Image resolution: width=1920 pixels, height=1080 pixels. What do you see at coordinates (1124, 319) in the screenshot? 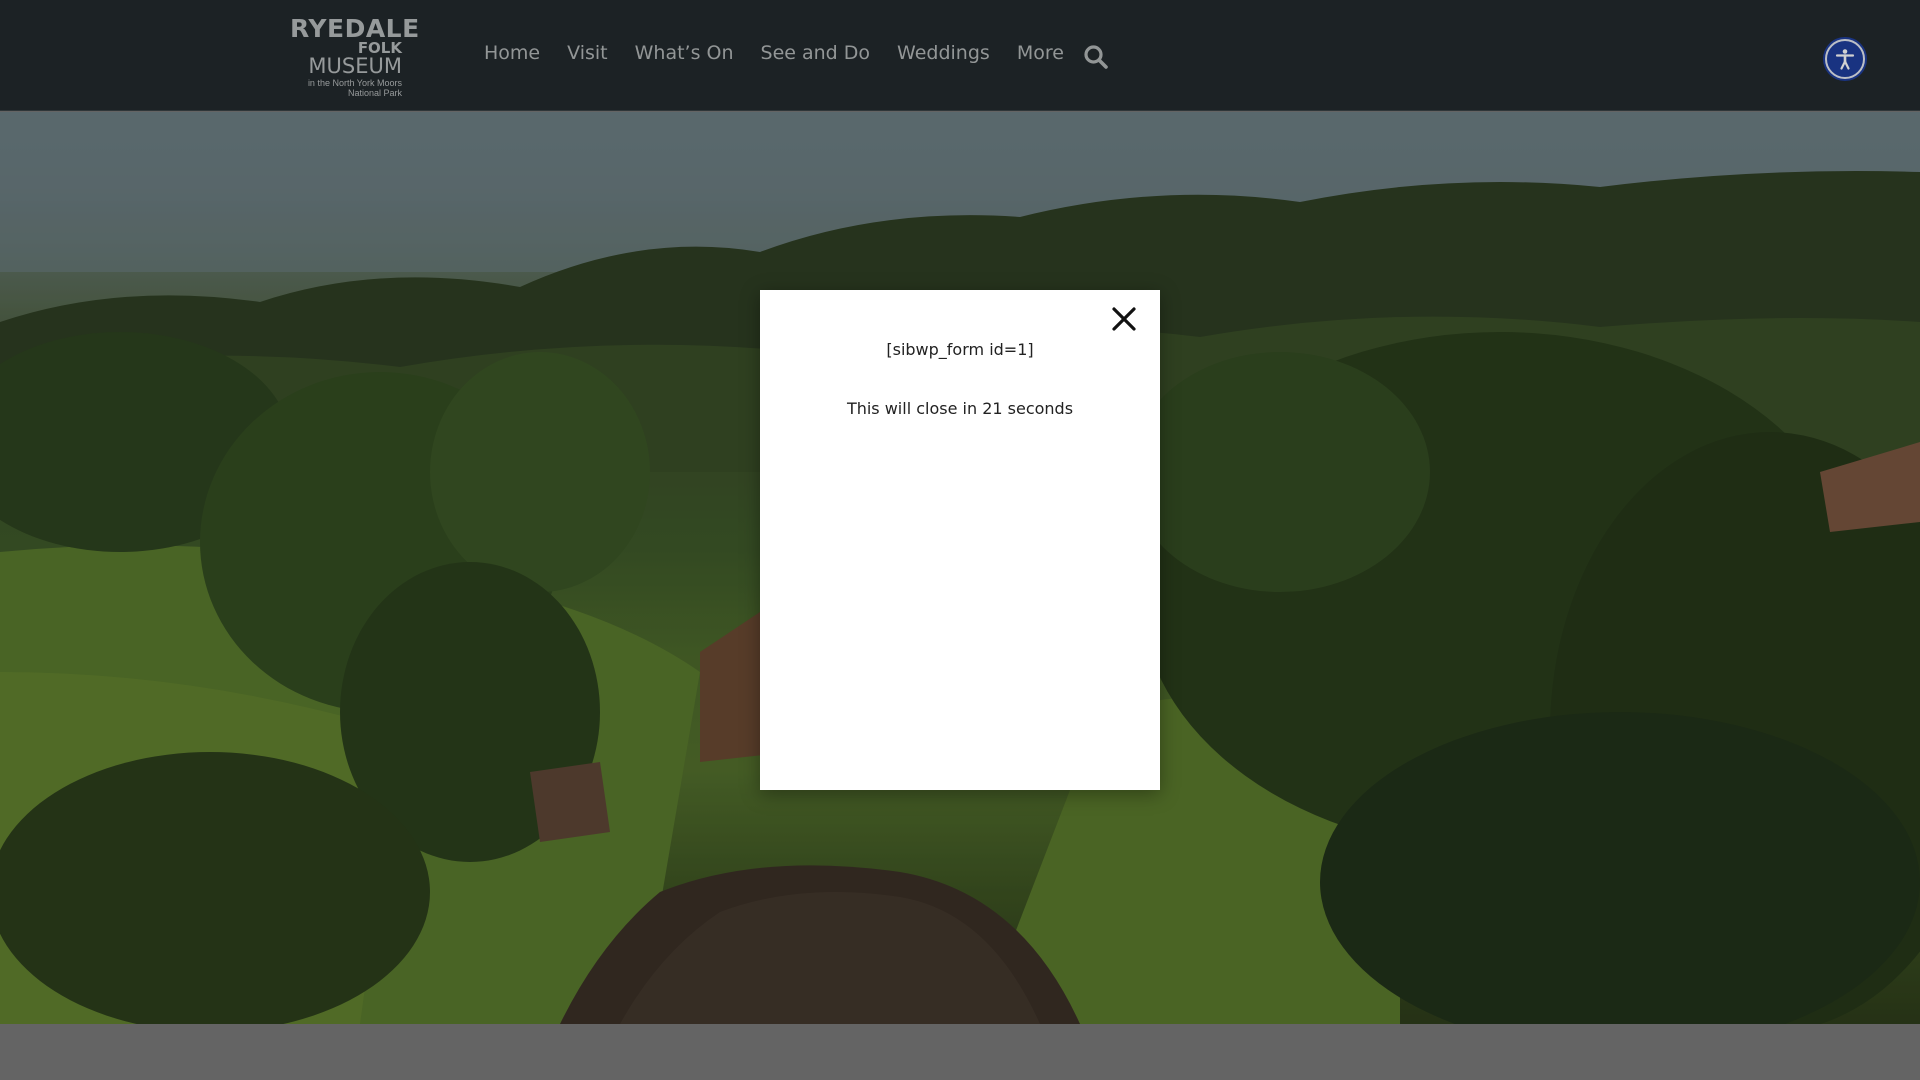
I see `close-icon` at bounding box center [1124, 319].